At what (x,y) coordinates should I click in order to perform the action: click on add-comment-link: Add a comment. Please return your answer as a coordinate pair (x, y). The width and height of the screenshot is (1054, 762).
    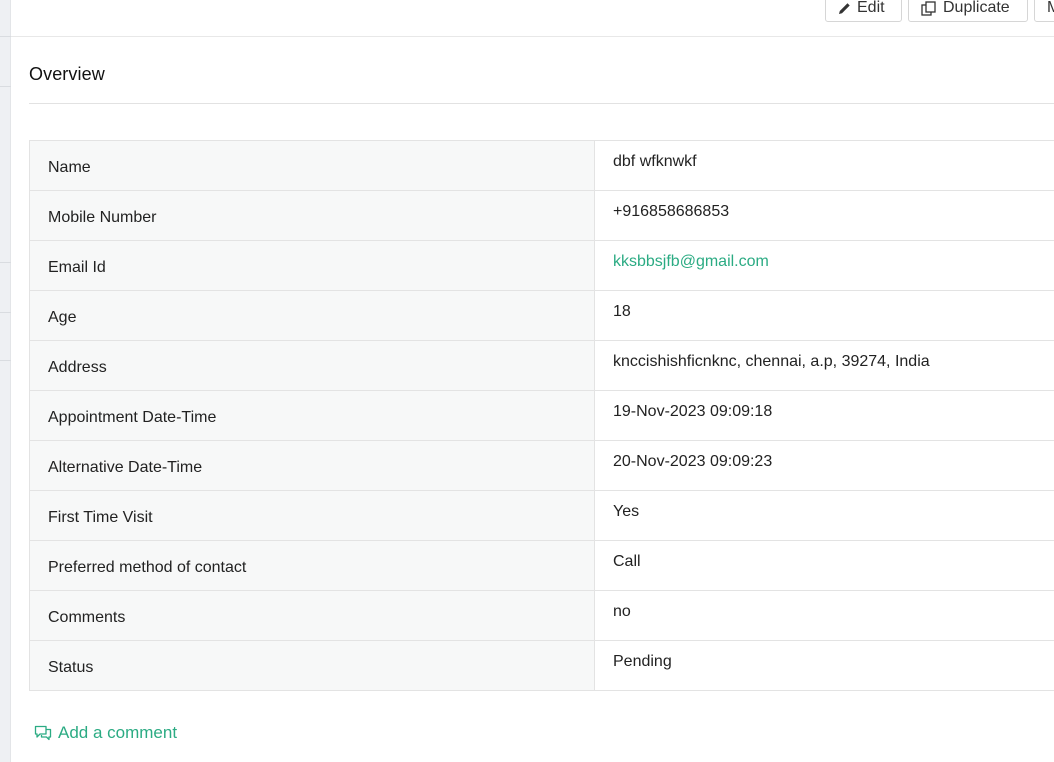
    Looking at the image, I should click on (105, 733).